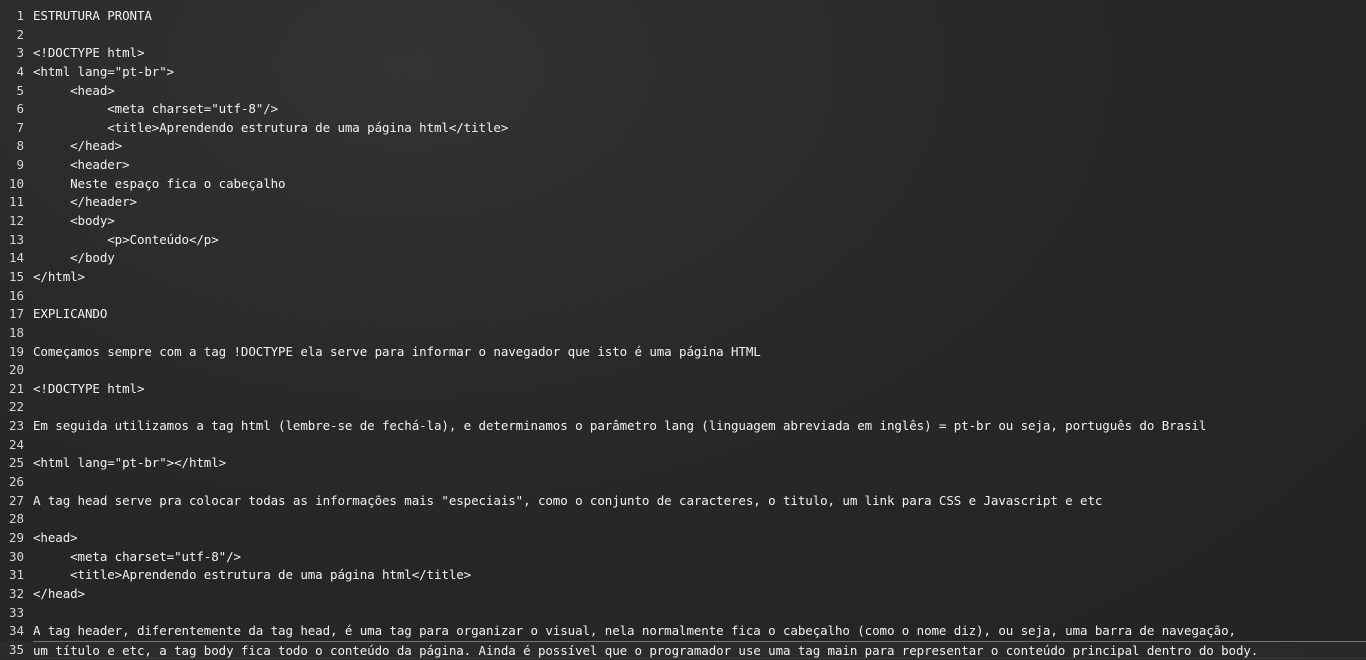  What do you see at coordinates (20, 90) in the screenshot?
I see `line-number: 5` at bounding box center [20, 90].